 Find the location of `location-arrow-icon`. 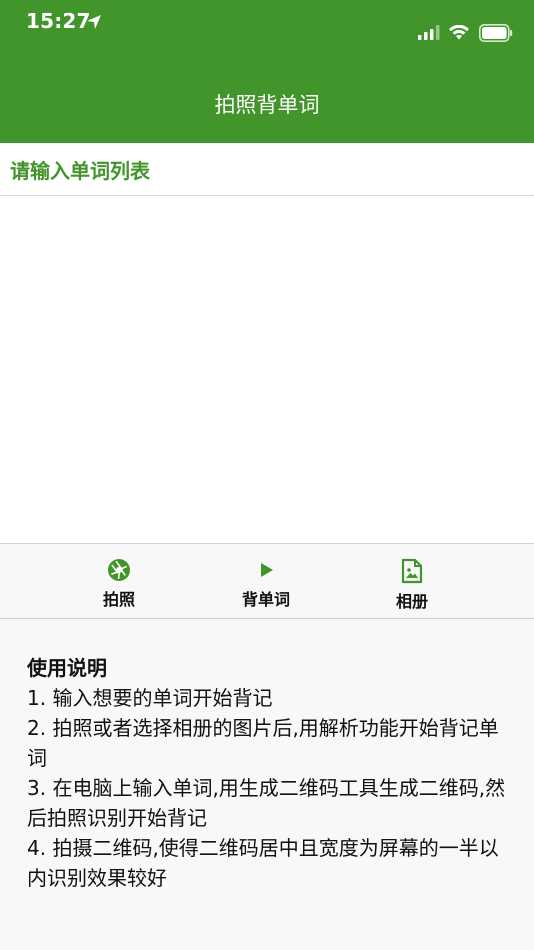

location-arrow-icon is located at coordinates (94, 22).